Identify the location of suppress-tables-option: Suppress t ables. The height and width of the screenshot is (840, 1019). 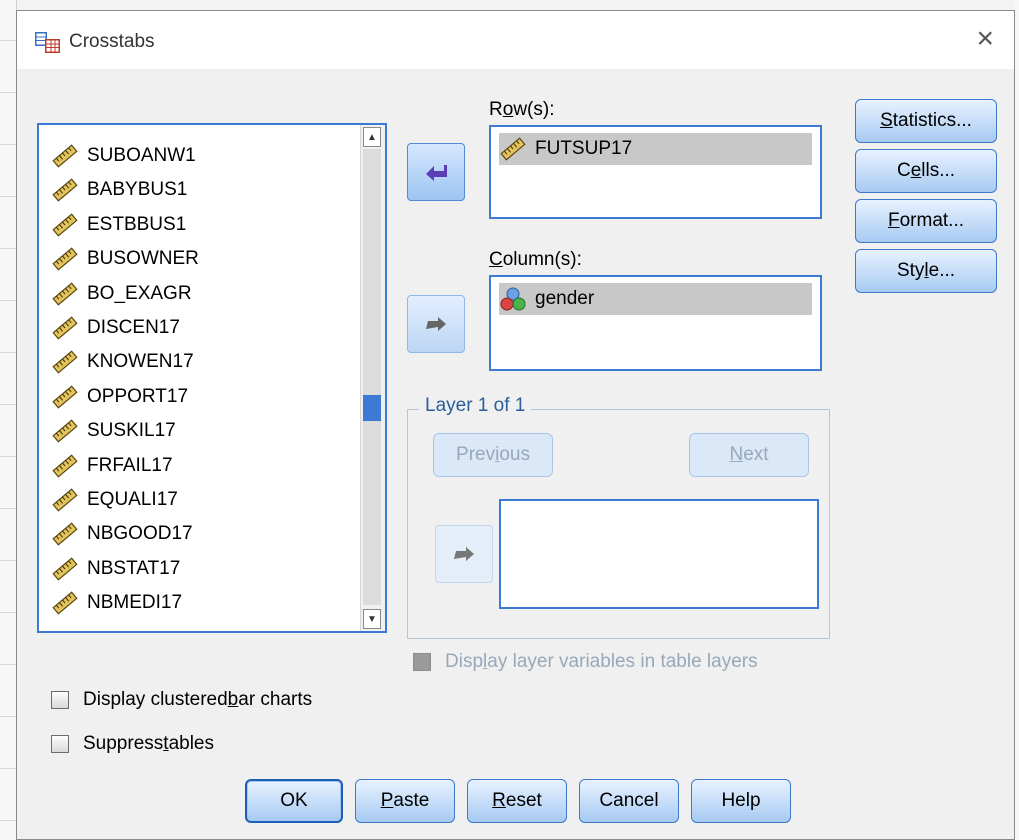
(132, 744).